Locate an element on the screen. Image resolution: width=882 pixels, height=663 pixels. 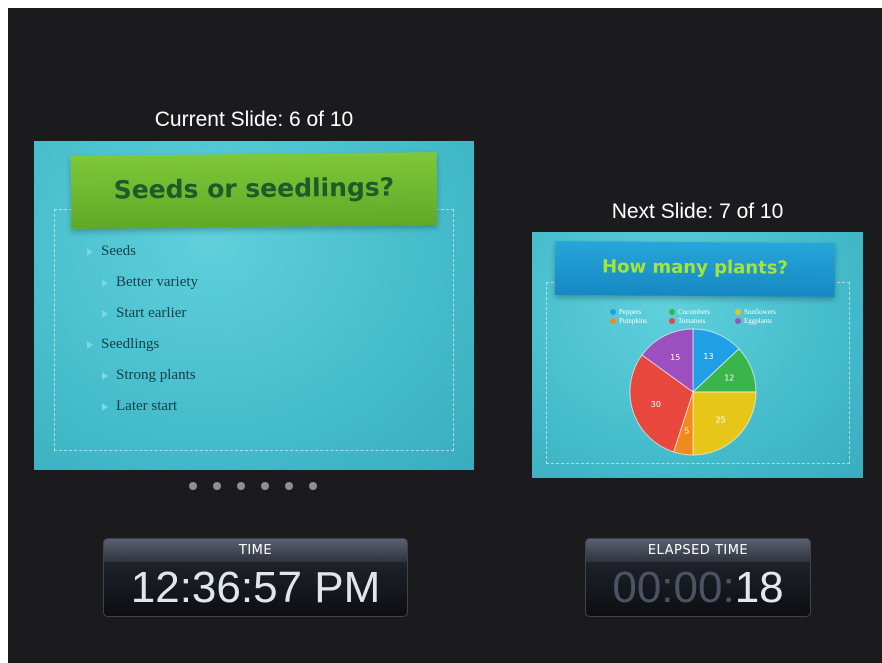
pie-data-label: 13 is located at coordinates (708, 356).